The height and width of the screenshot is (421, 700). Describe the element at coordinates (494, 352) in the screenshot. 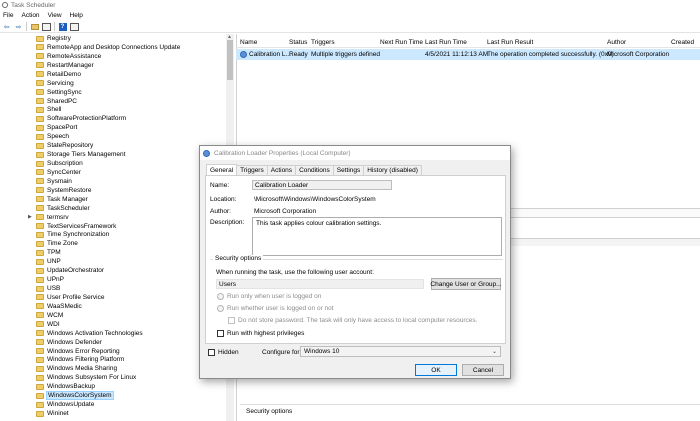

I see `chevron-down-icon: ⌄` at that location.